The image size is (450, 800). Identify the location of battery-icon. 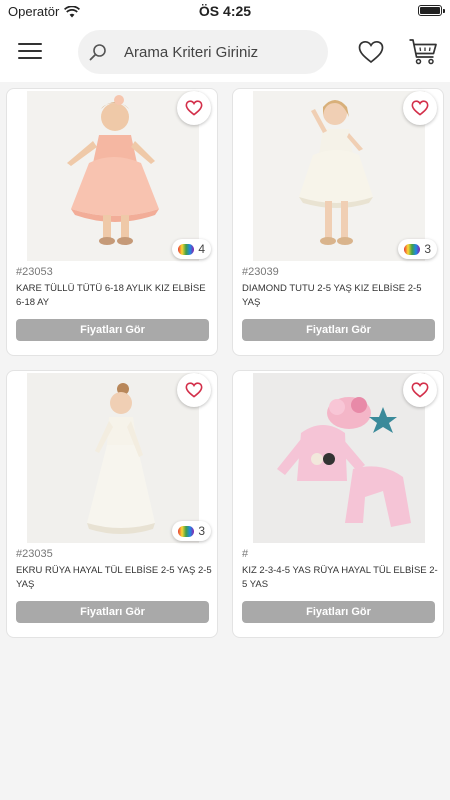
(431, 10).